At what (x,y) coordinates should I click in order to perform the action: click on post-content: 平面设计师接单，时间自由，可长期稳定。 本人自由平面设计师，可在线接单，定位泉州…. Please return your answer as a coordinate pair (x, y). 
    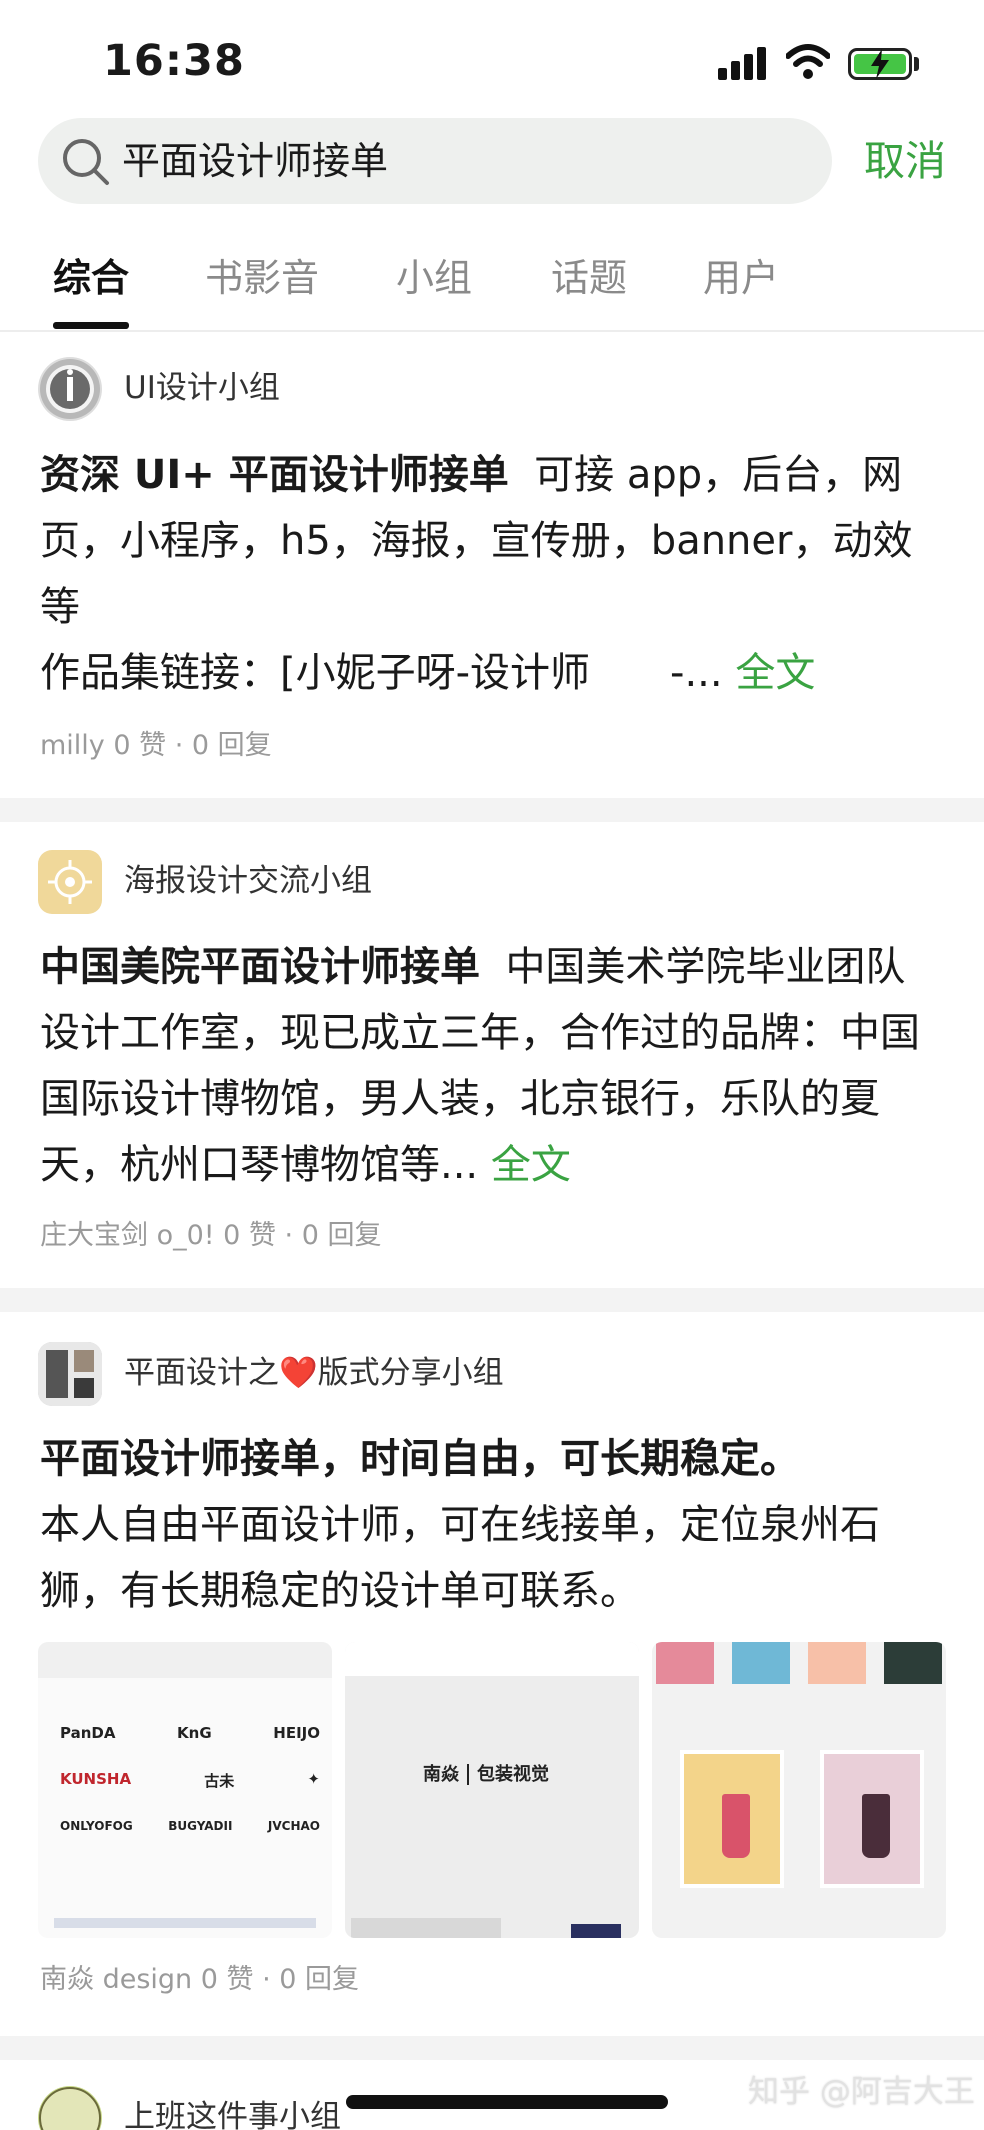
    Looking at the image, I should click on (490, 1526).